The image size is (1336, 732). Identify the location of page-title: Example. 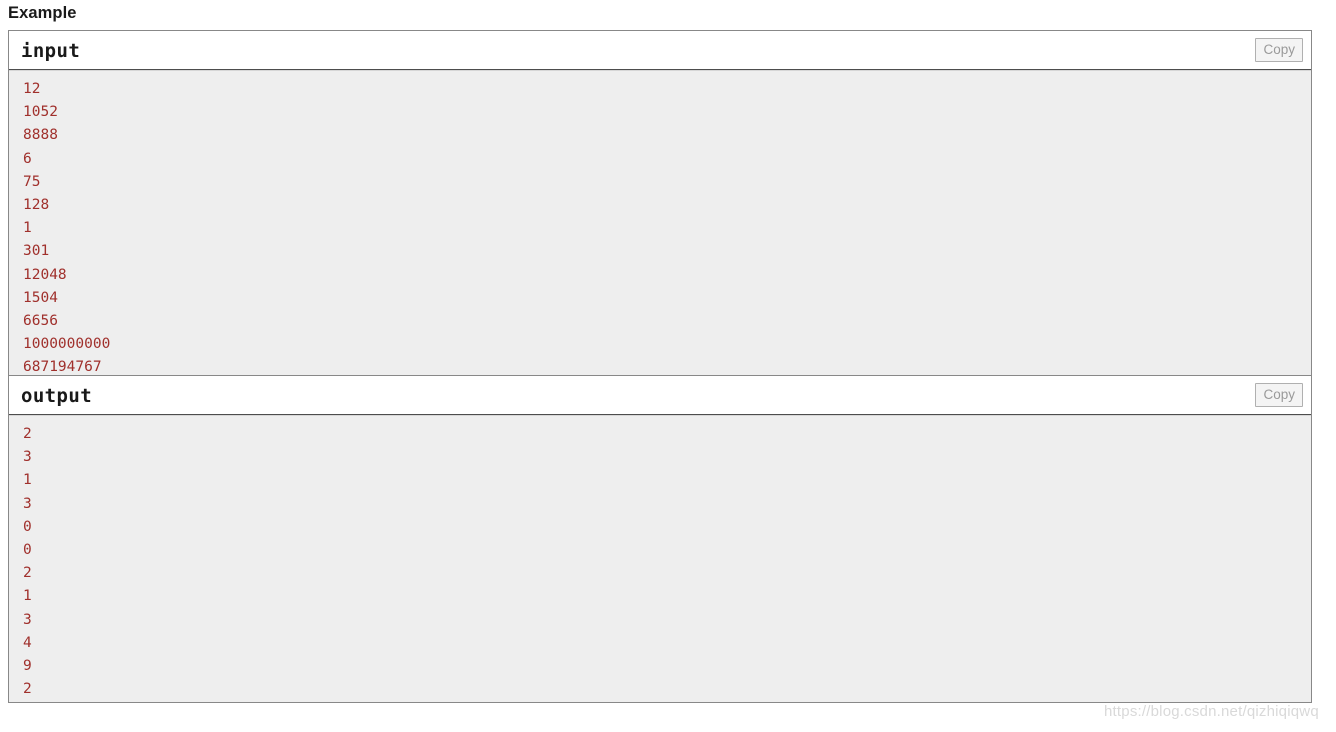
(42, 13).